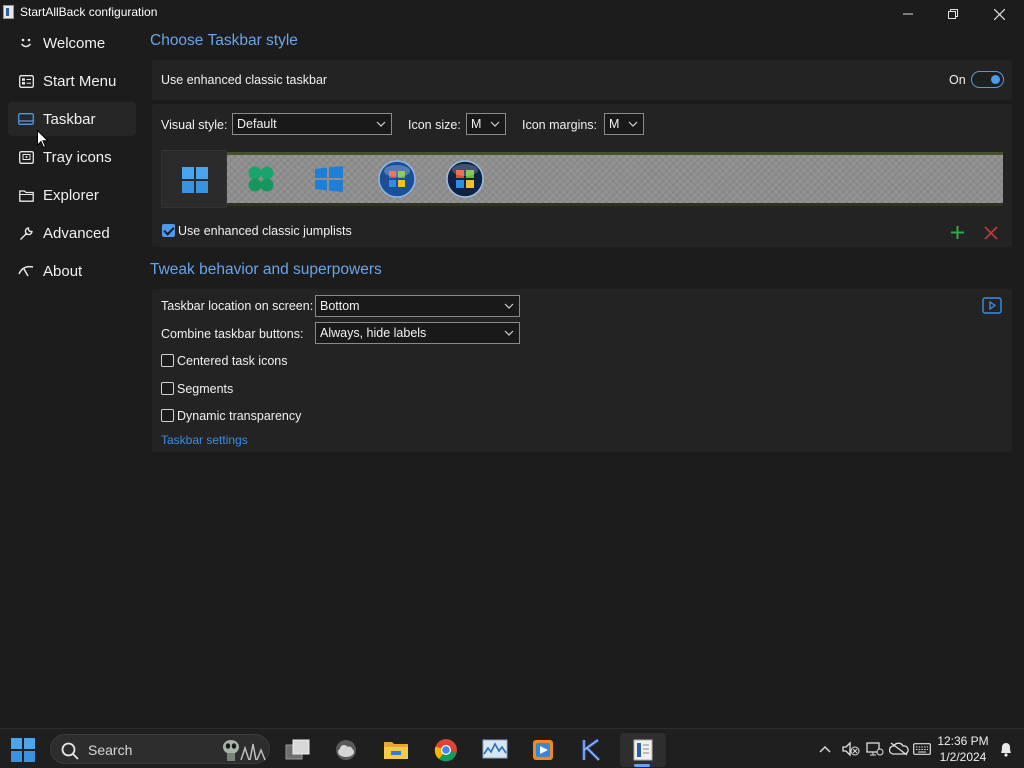 This screenshot has height=768, width=1024. Describe the element at coordinates (72, 119) in the screenshot. I see `sidebar-item-taskbar: Taskbar` at that location.